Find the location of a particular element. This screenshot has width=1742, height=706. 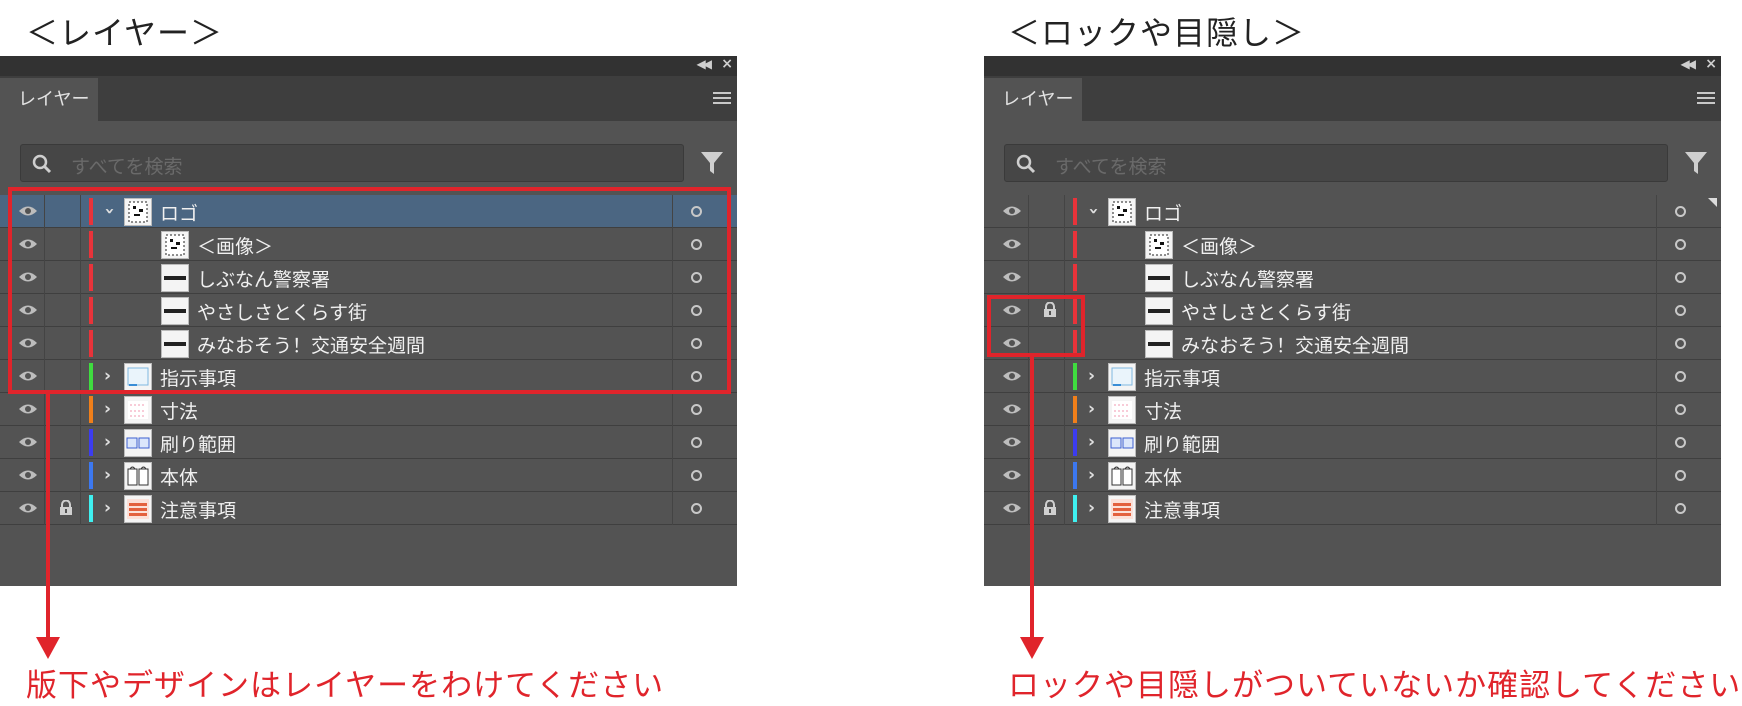

layer-row: みなおそう！交通安全週間 is located at coordinates (1352, 343).